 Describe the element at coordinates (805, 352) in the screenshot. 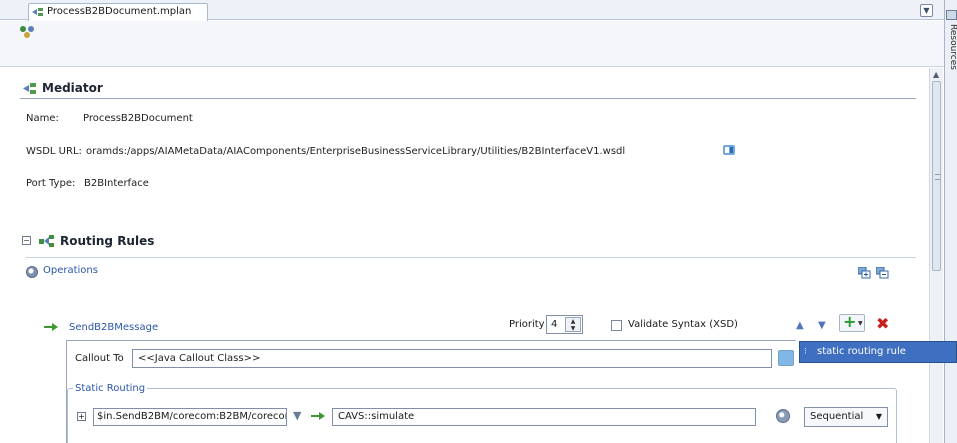

I see `static-routing-rule-icon: ⁝` at that location.